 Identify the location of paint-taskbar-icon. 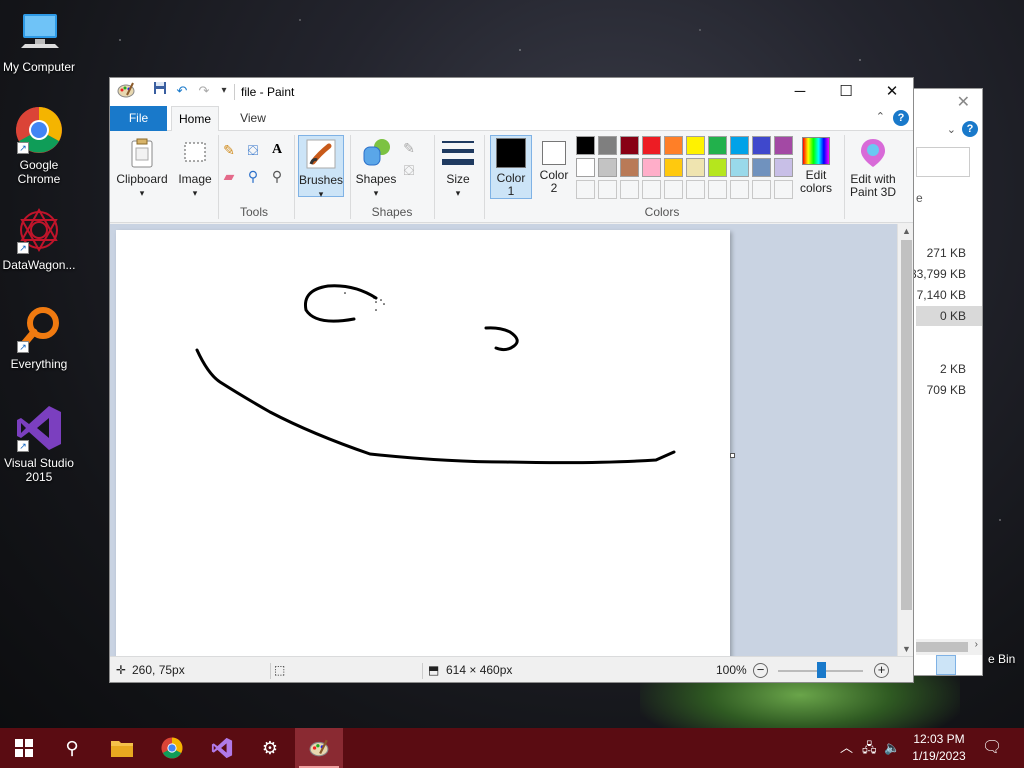
(319, 748).